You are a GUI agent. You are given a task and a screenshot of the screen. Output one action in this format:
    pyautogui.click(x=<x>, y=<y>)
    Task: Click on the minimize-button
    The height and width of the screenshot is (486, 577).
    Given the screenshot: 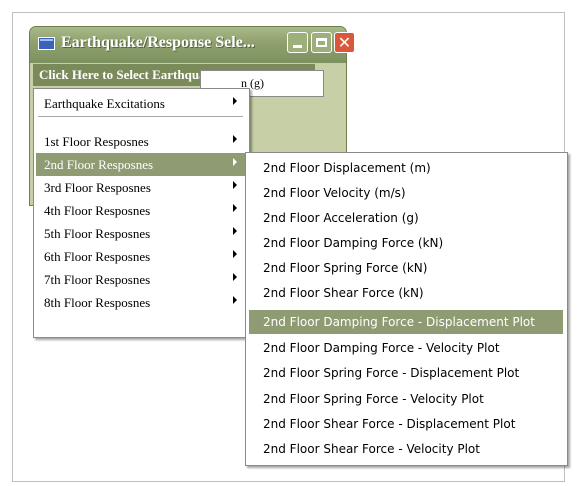 What is the action you would take?
    pyautogui.click(x=297, y=42)
    